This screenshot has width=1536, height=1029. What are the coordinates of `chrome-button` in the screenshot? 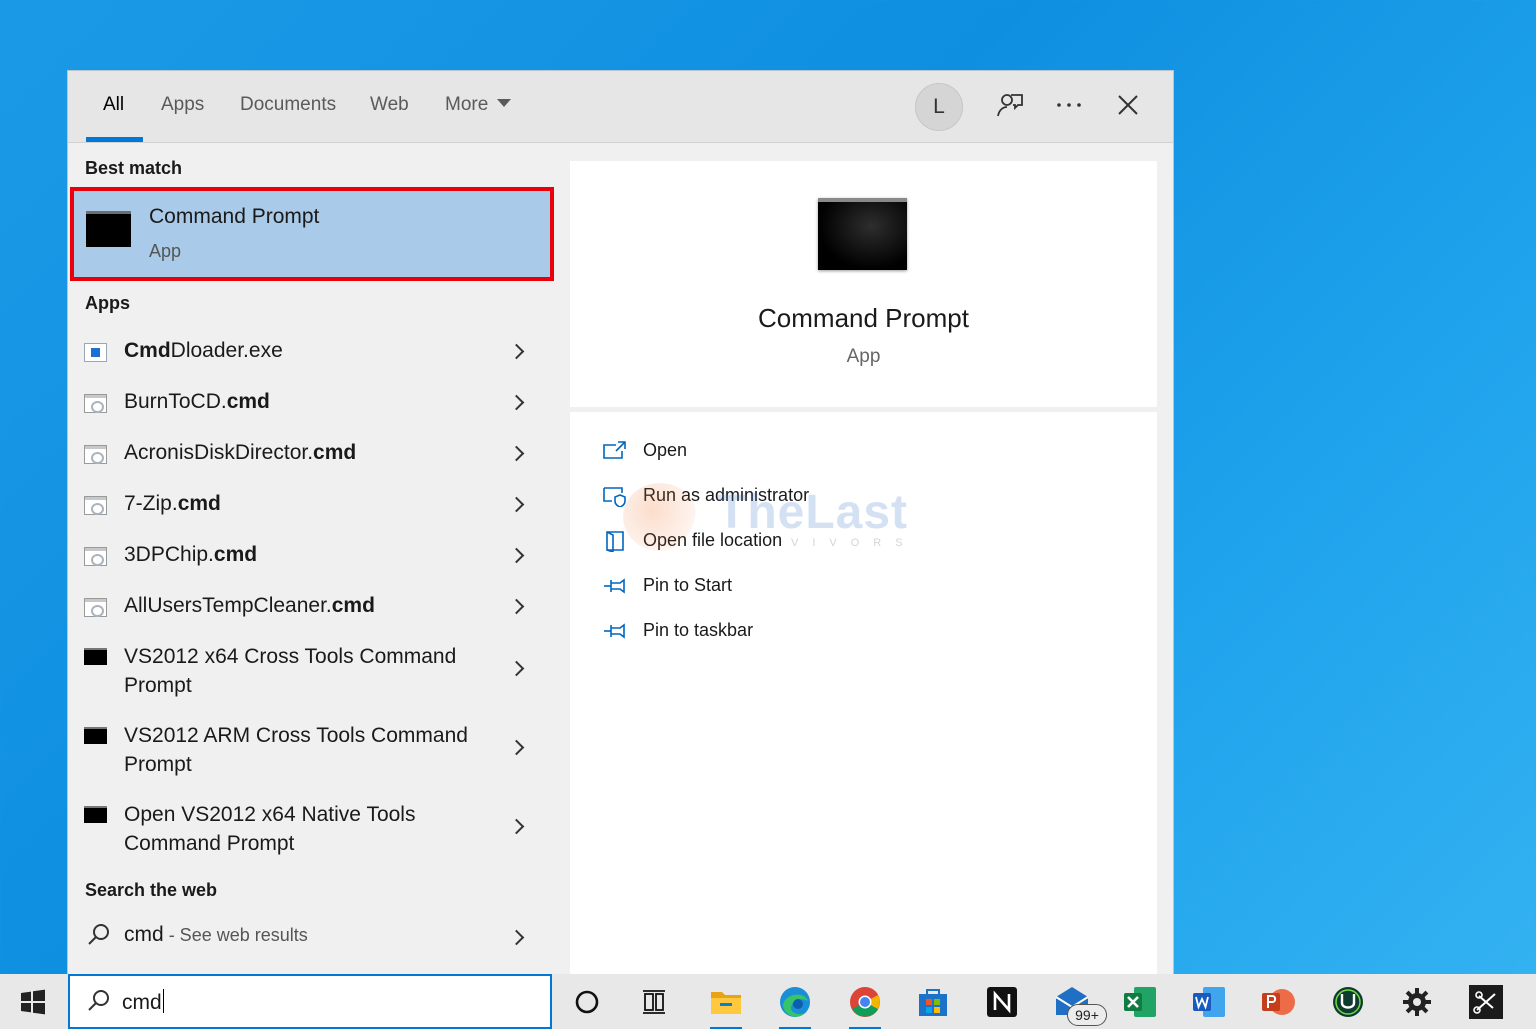 It's located at (865, 1006).